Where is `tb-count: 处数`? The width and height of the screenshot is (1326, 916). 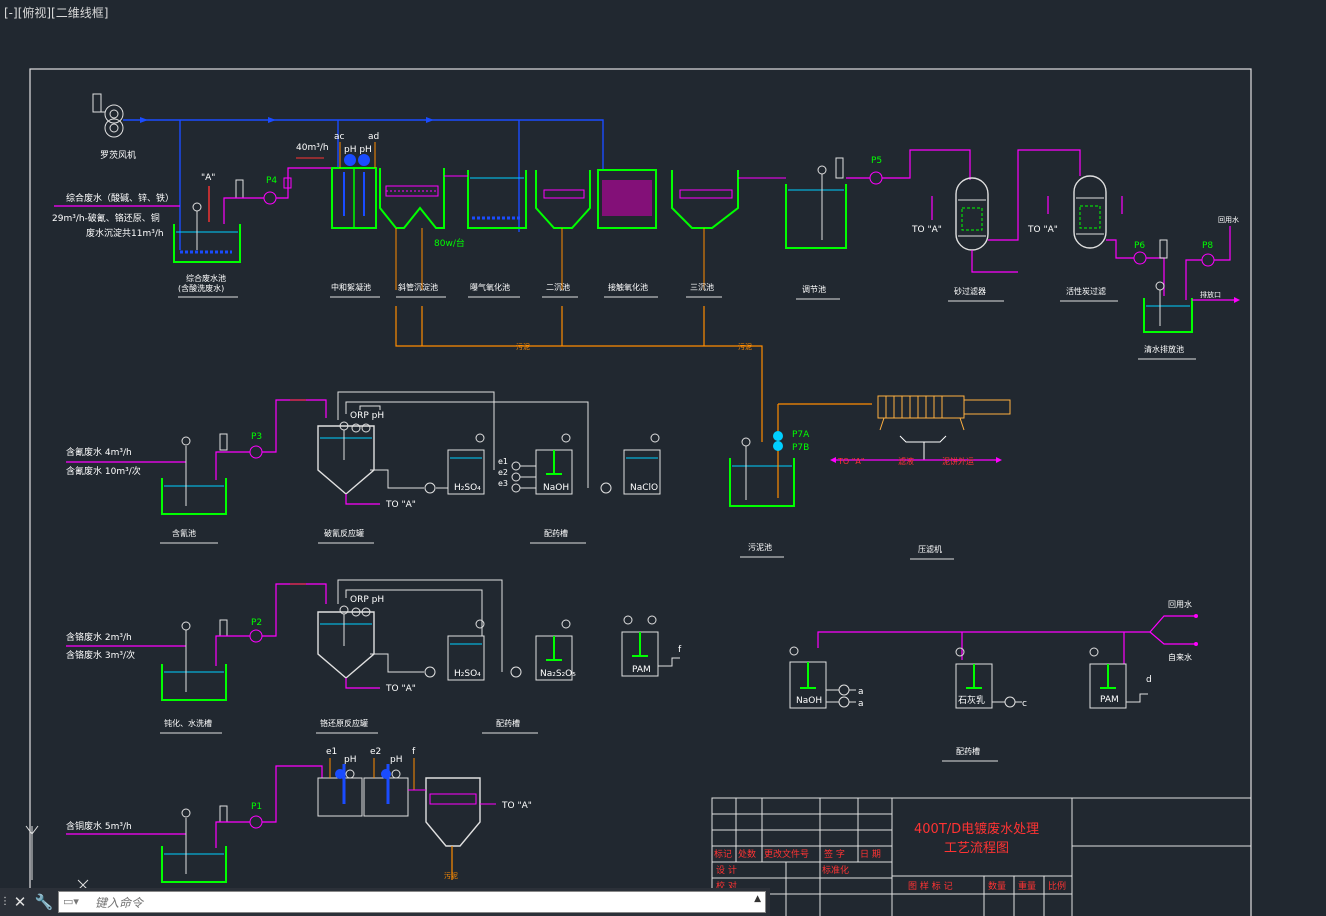 tb-count: 处数 is located at coordinates (747, 854).